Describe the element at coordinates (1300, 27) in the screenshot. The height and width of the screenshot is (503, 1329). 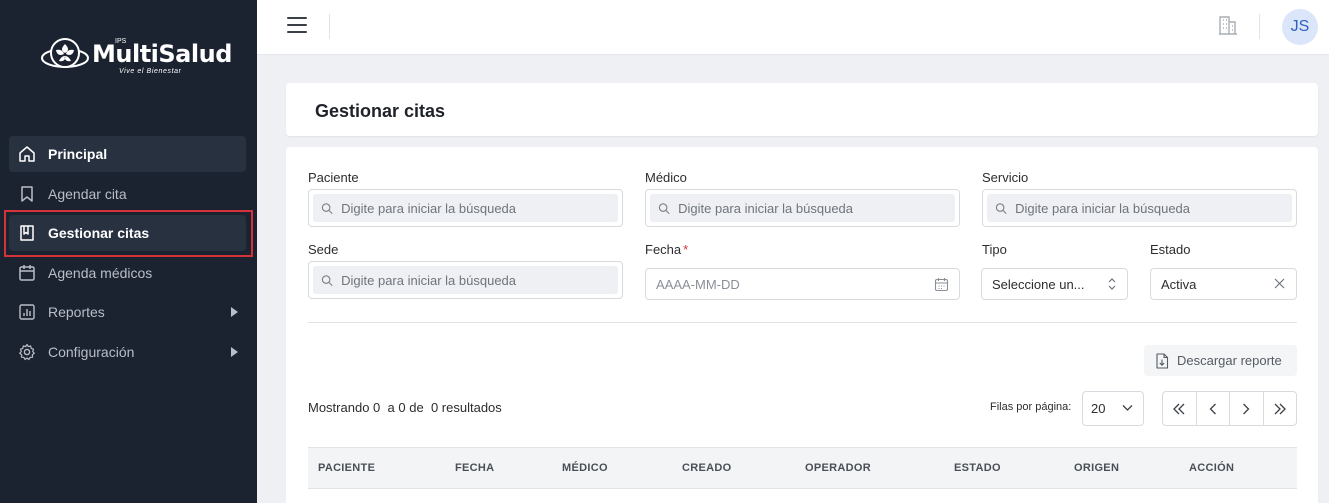
I see `avatar: JS` at that location.